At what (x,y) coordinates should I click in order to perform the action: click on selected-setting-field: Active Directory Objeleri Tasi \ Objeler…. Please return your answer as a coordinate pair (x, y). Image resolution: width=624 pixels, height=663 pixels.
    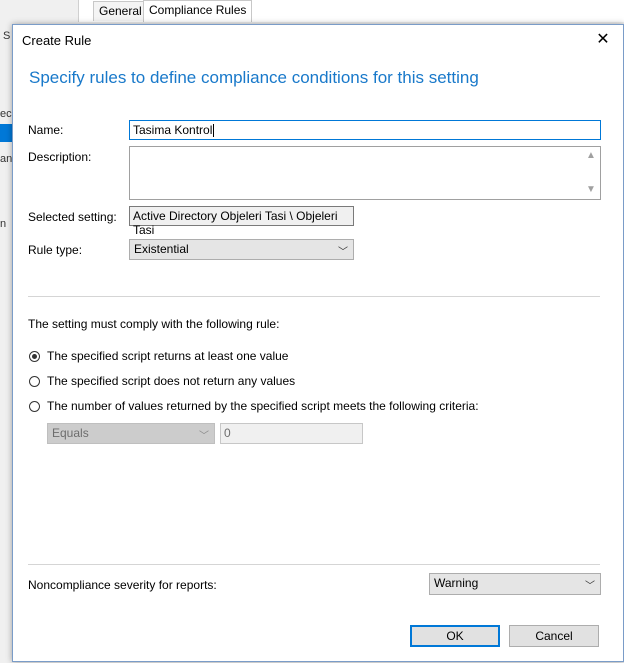
    Looking at the image, I should click on (241, 221).